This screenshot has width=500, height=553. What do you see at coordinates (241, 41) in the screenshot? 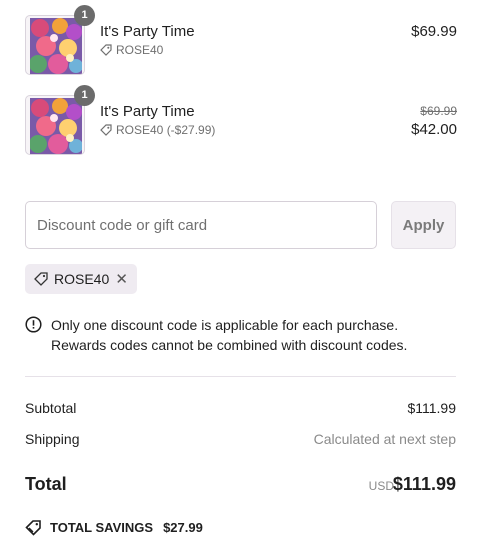
I see `line-item: 1 It's Party Time ROSE40 $69.99` at bounding box center [241, 41].